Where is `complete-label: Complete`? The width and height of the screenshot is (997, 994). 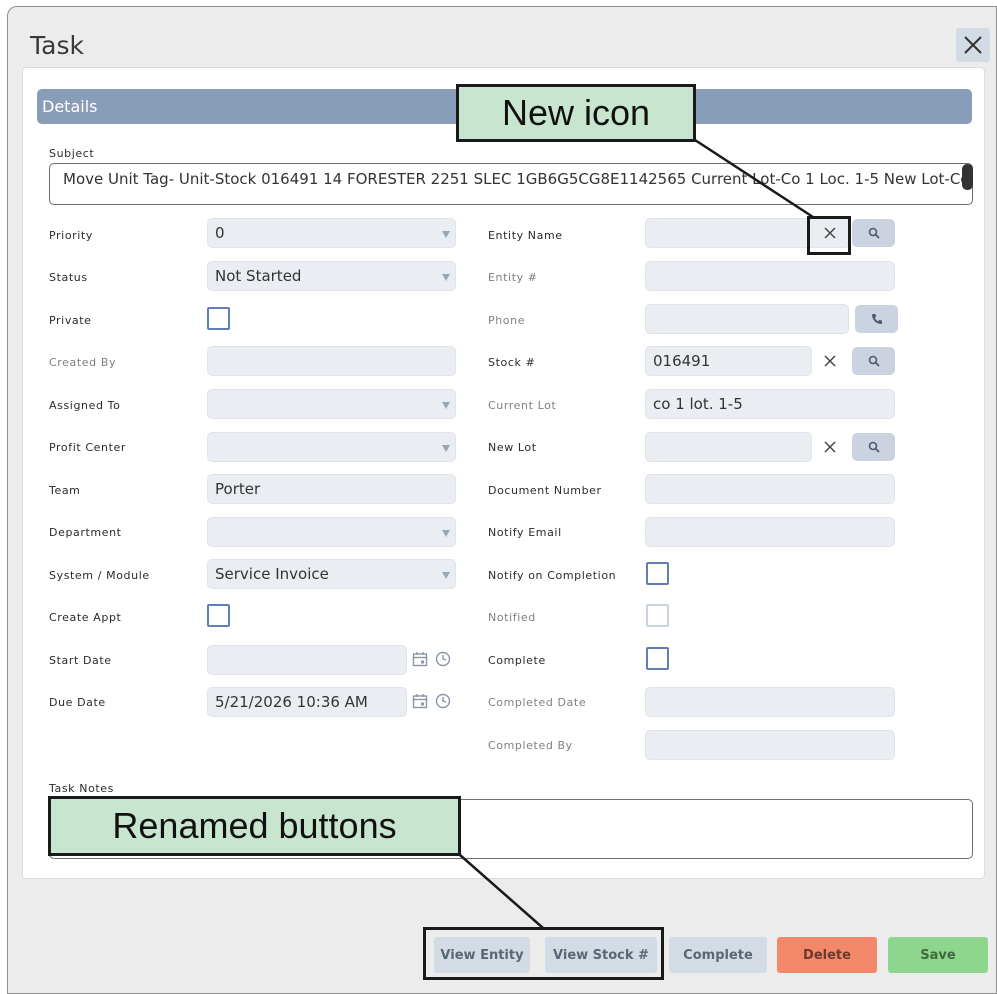 complete-label: Complete is located at coordinates (517, 660).